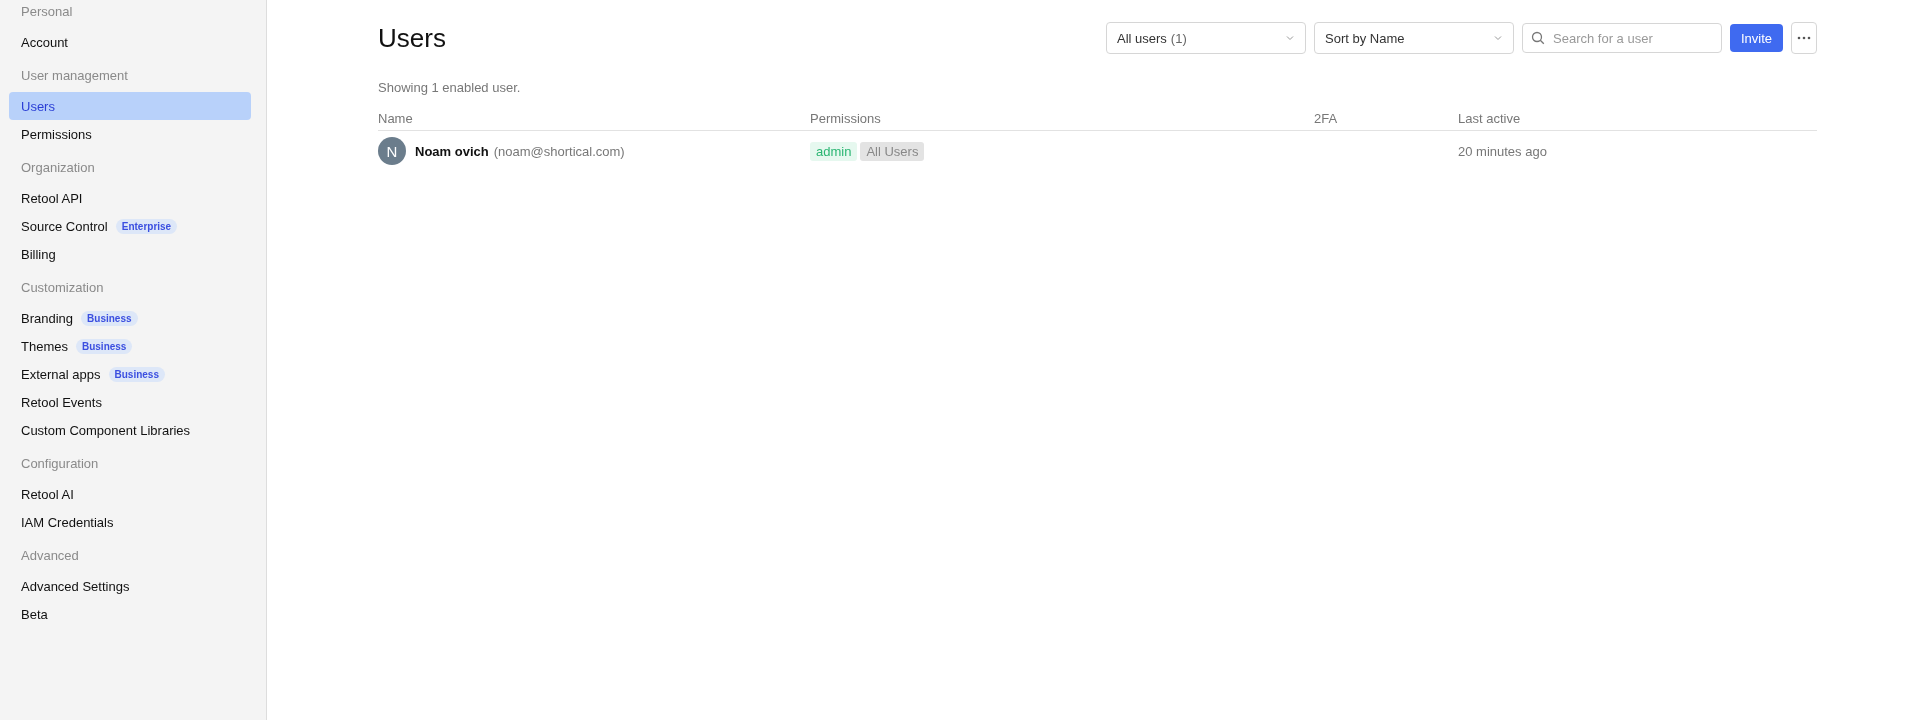 The height and width of the screenshot is (720, 1910). I want to click on last-active-text: 20 minutes ago, so click(1502, 151).